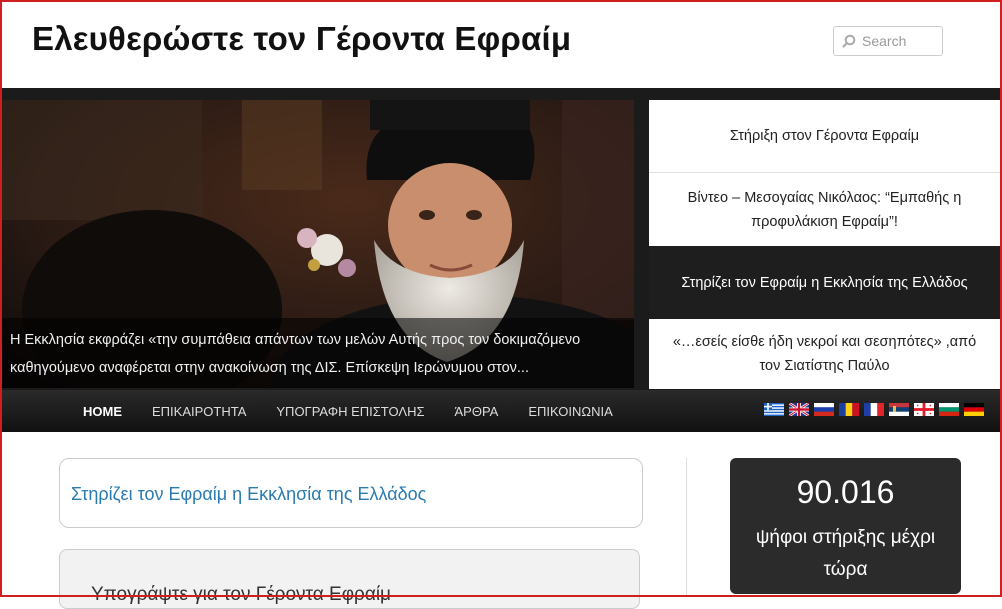  What do you see at coordinates (949, 409) in the screenshot?
I see `bulgaria-flag-icon` at bounding box center [949, 409].